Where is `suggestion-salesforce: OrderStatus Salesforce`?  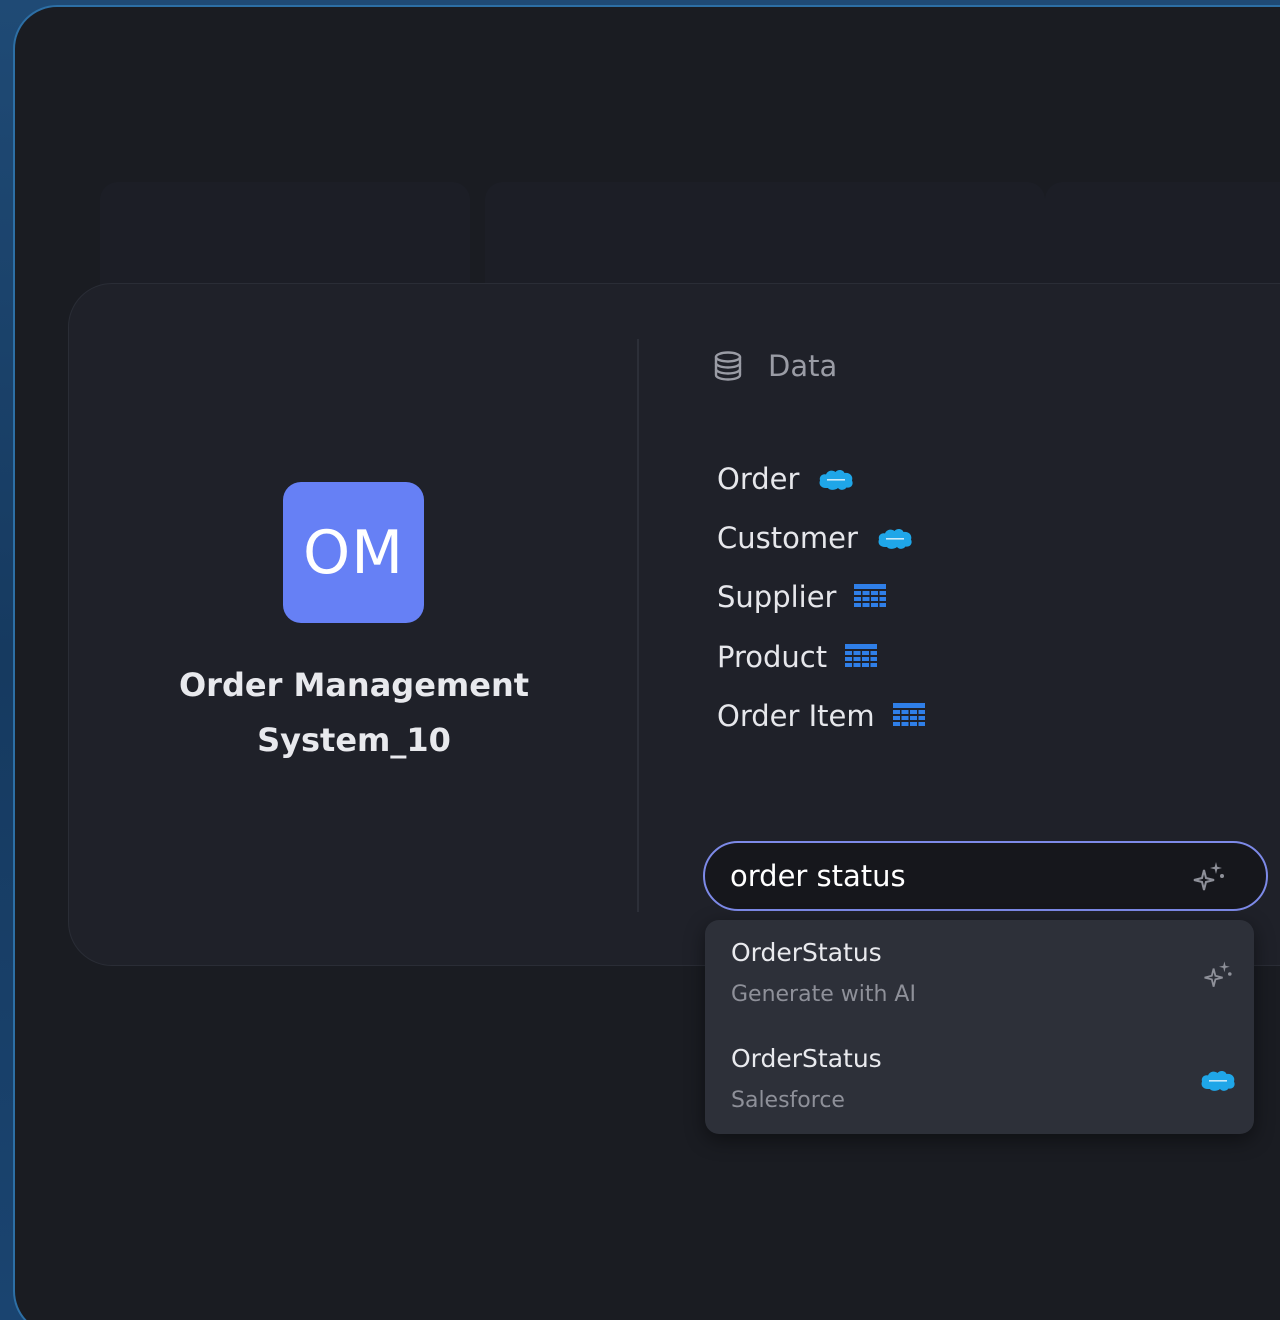 suggestion-salesforce: OrderStatus Salesforce is located at coordinates (979, 1079).